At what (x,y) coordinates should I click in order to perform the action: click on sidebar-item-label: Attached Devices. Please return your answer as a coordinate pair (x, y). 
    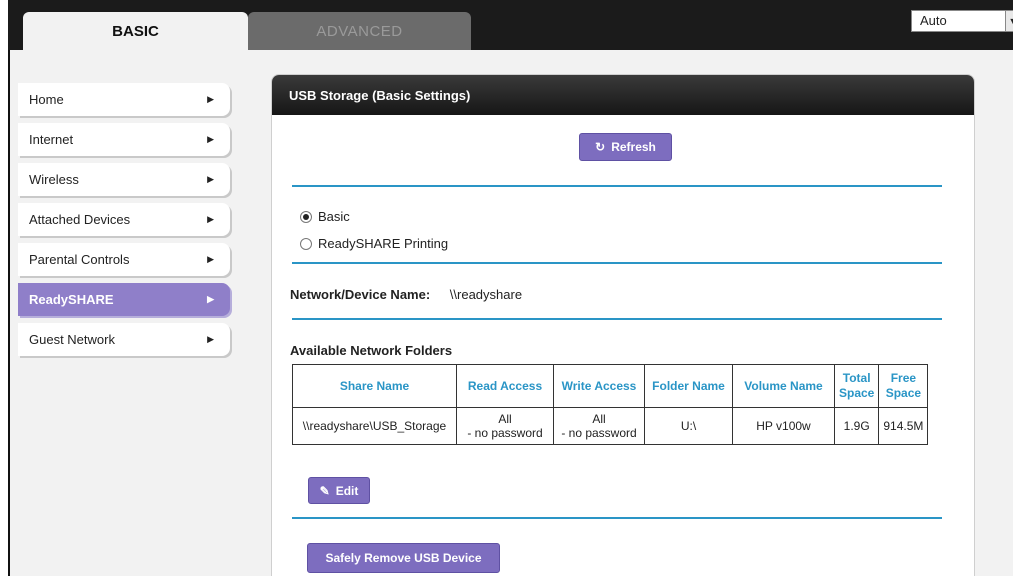
    Looking at the image, I should click on (80, 219).